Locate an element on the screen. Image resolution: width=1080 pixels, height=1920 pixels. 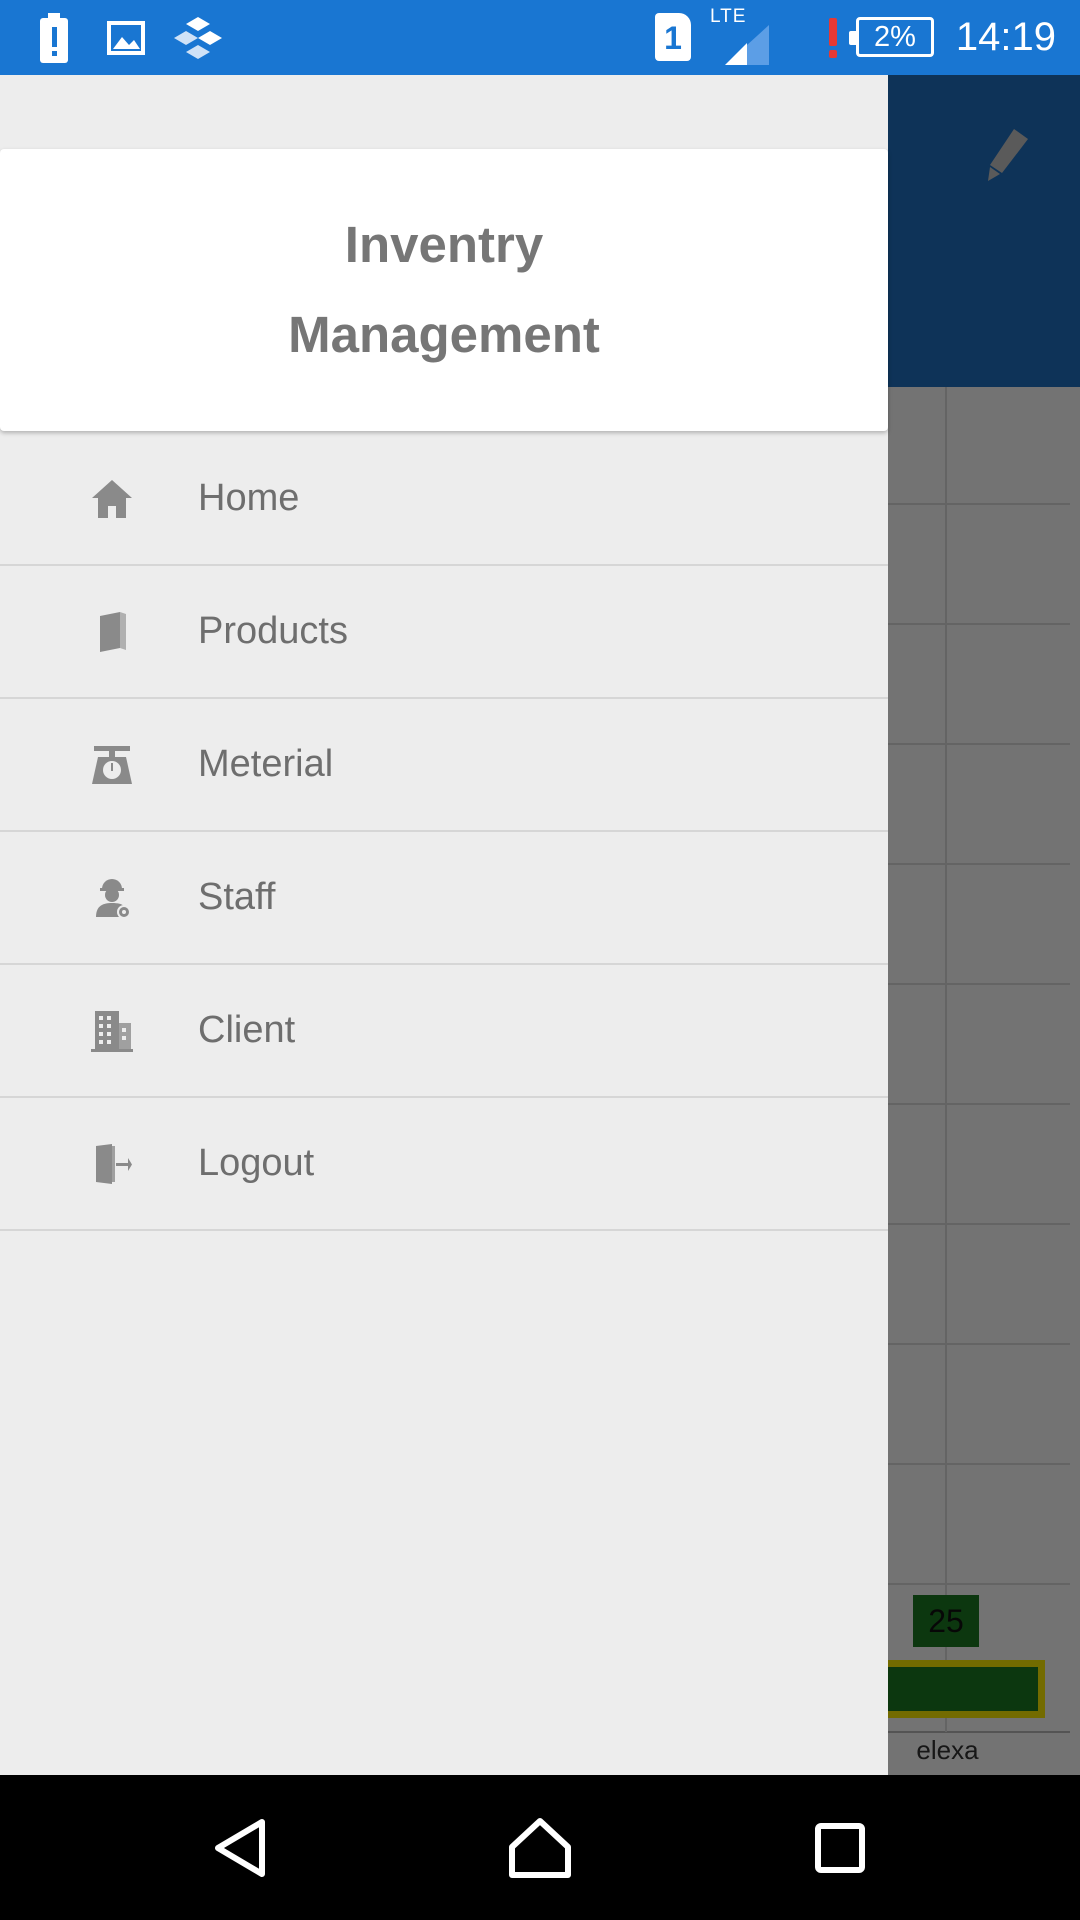
app-cubes-icon is located at coordinates (198, 37).